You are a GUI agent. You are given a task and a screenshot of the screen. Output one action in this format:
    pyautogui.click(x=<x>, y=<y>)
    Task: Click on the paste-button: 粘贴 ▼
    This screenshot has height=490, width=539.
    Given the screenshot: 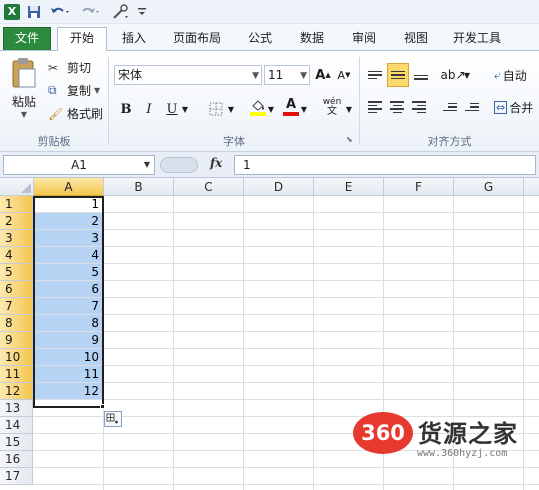 What is the action you would take?
    pyautogui.click(x=24, y=88)
    